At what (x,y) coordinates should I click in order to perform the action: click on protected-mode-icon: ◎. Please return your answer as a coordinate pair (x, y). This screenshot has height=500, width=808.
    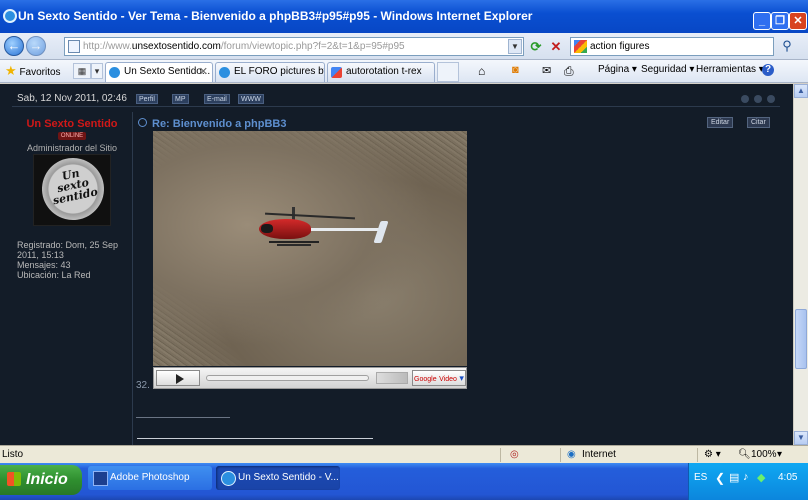
    Looking at the image, I should click on (514, 454).